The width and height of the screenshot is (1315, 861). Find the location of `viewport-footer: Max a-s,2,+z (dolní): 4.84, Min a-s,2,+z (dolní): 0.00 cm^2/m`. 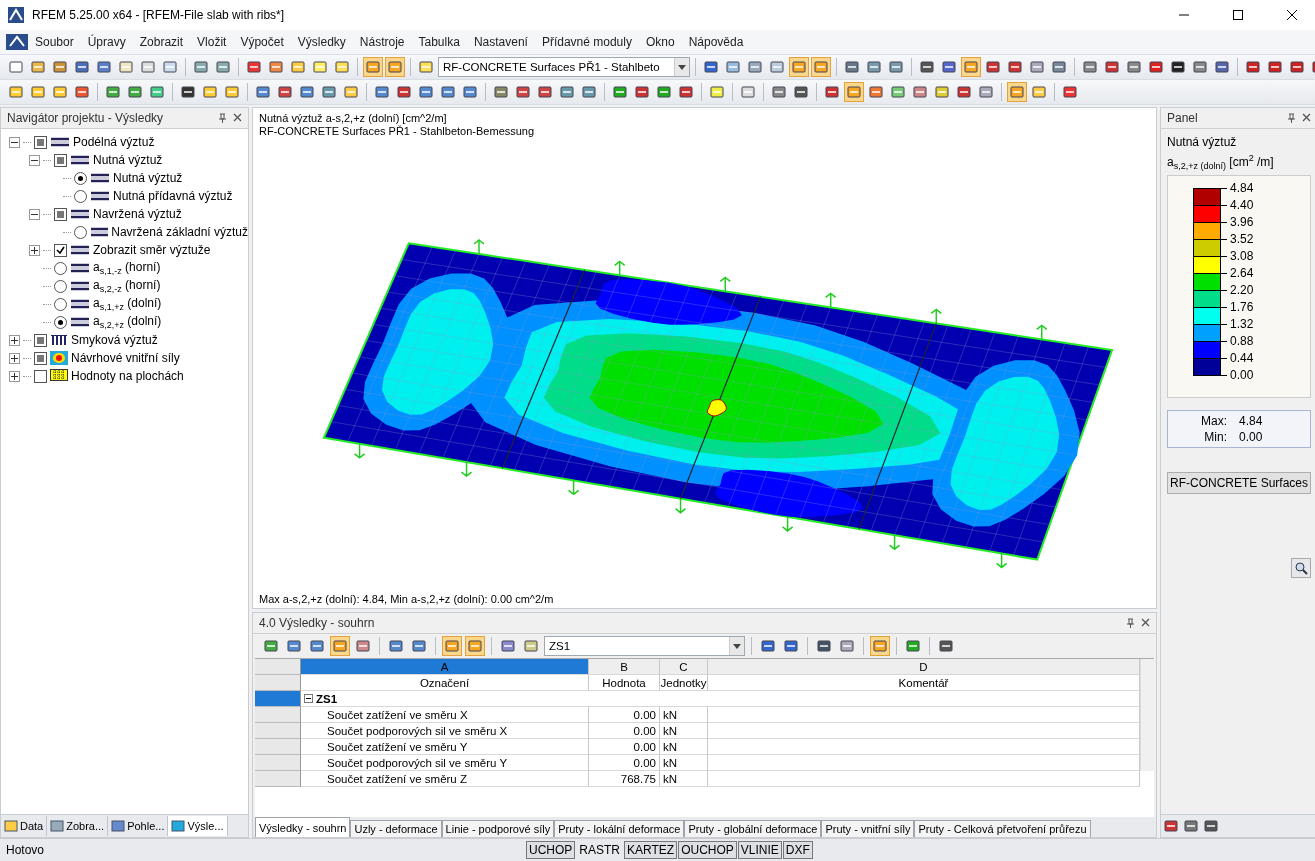

viewport-footer: Max a-s,2,+z (dolní): 4.84, Min a-s,2,+z (dolní): 0.00 cm^2/m is located at coordinates (704, 599).